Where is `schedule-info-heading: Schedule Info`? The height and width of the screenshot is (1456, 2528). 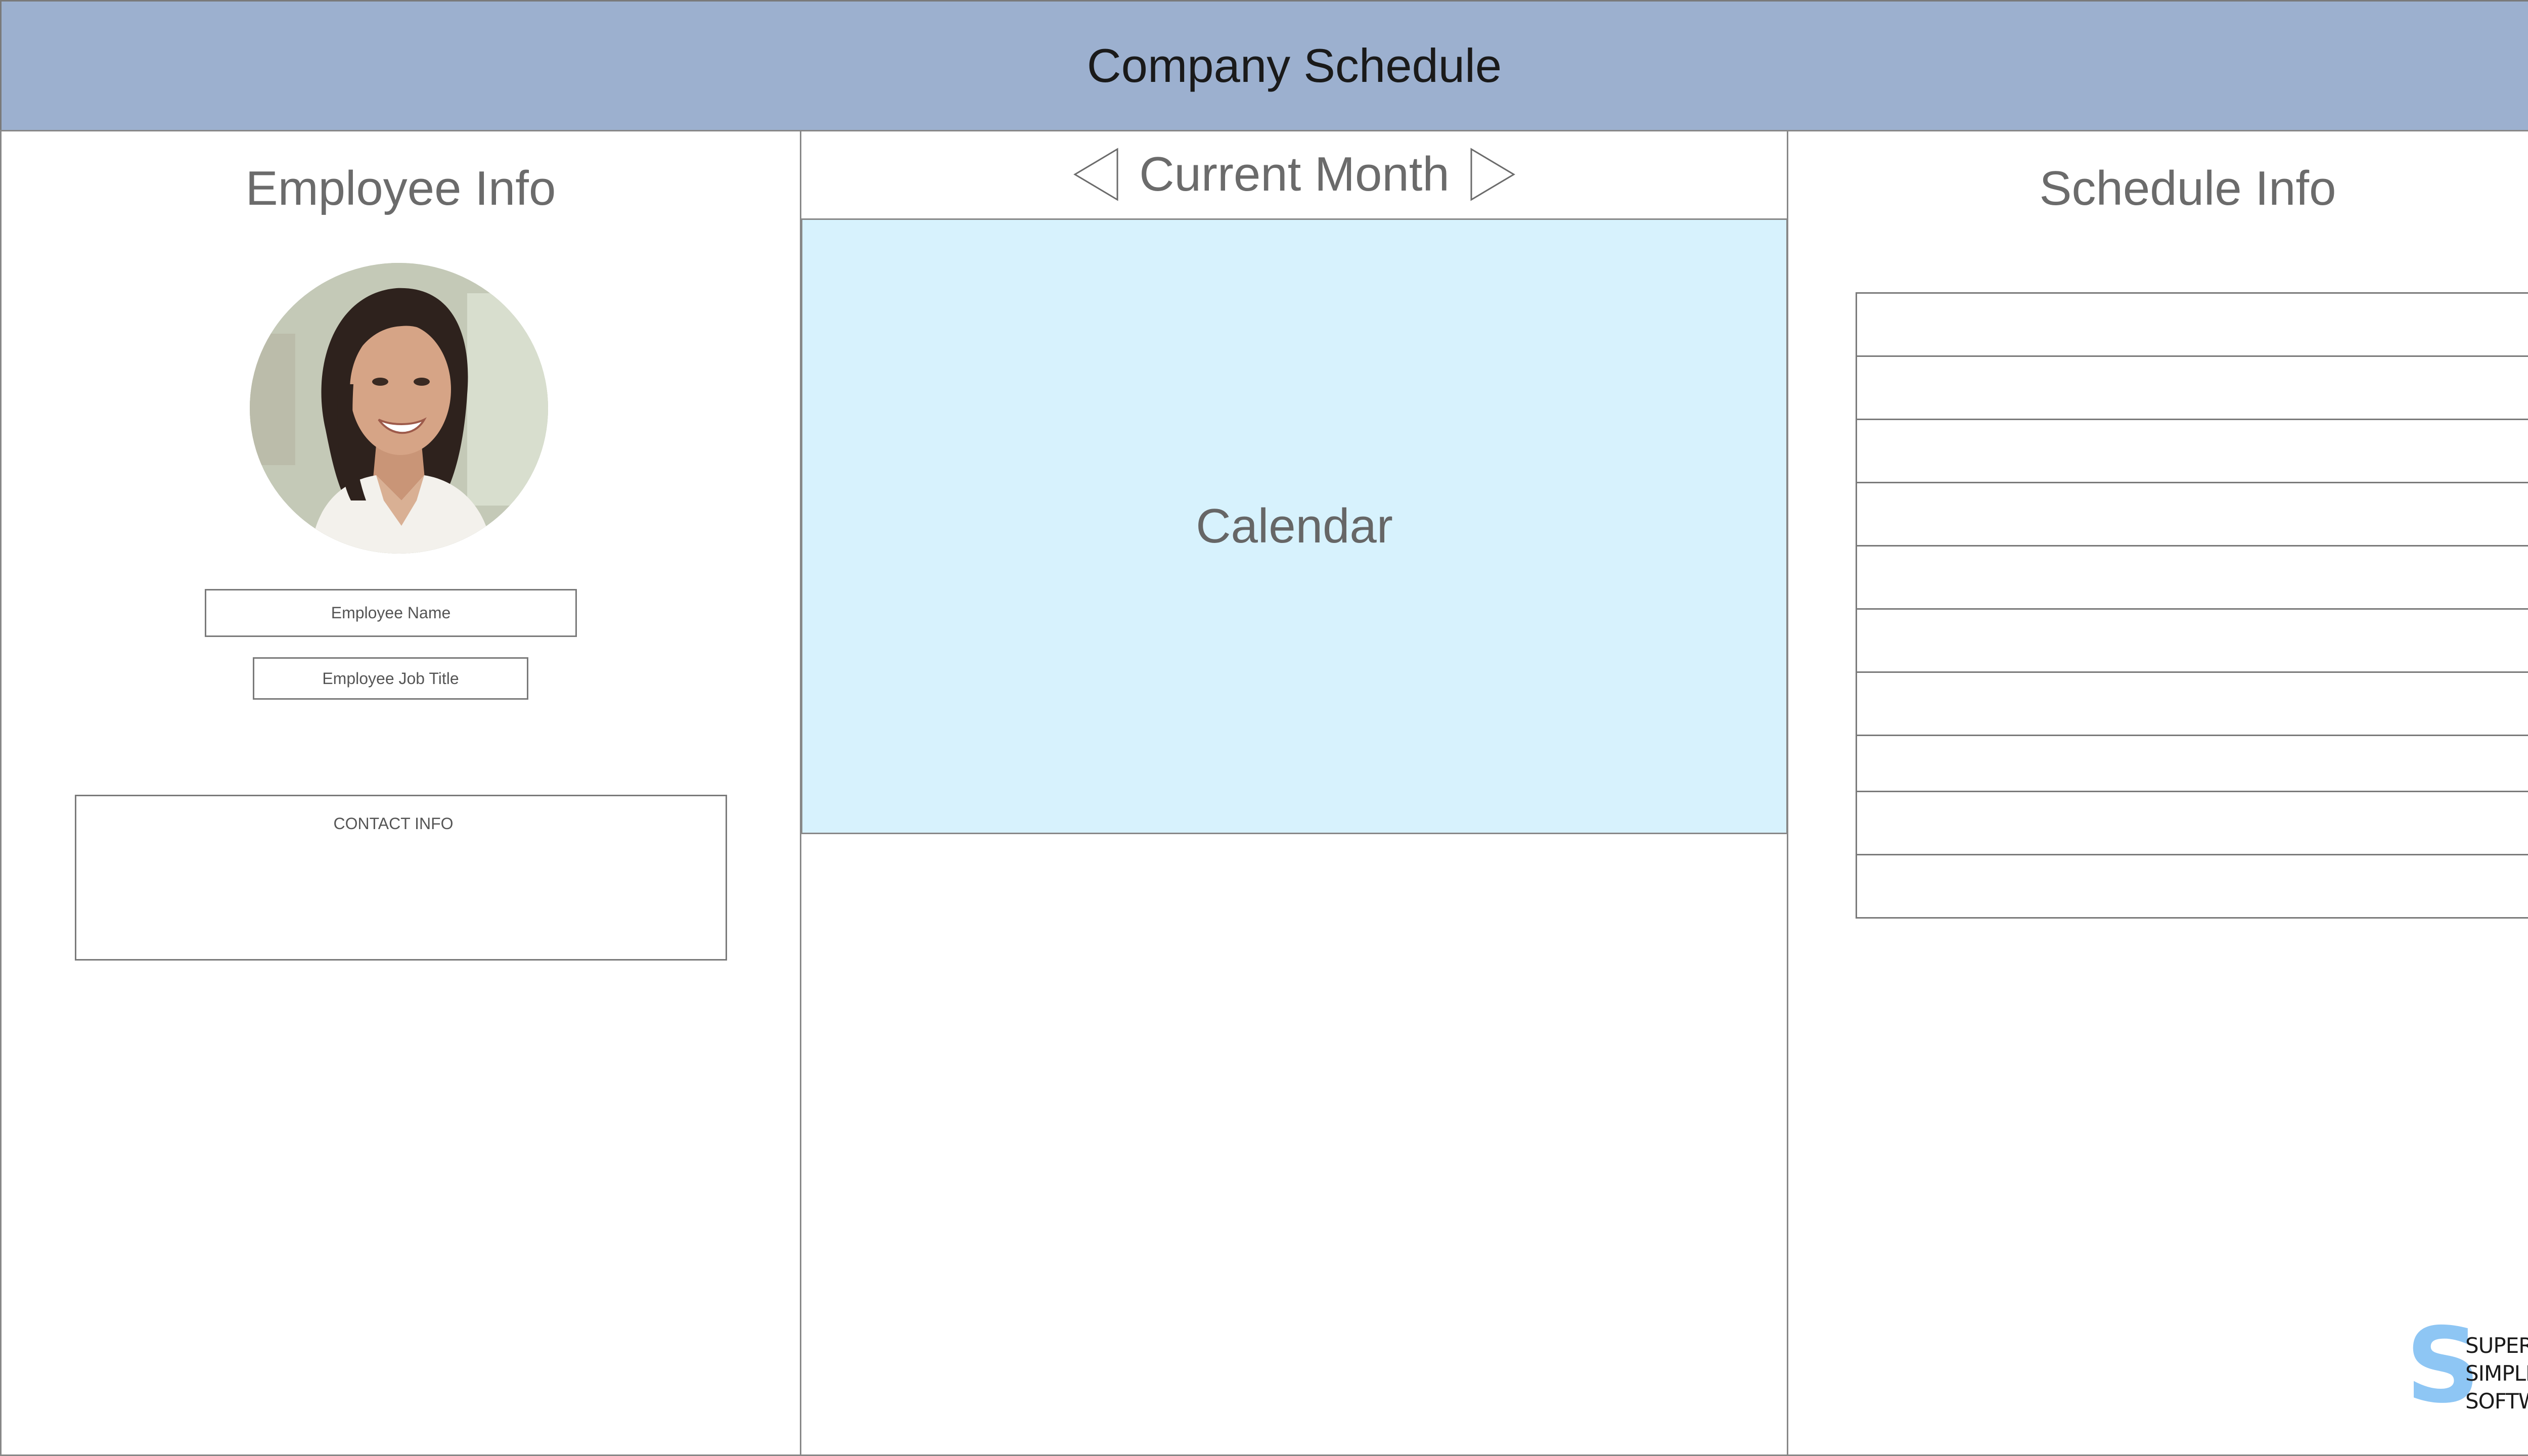 schedule-info-heading: Schedule Info is located at coordinates (2188, 188).